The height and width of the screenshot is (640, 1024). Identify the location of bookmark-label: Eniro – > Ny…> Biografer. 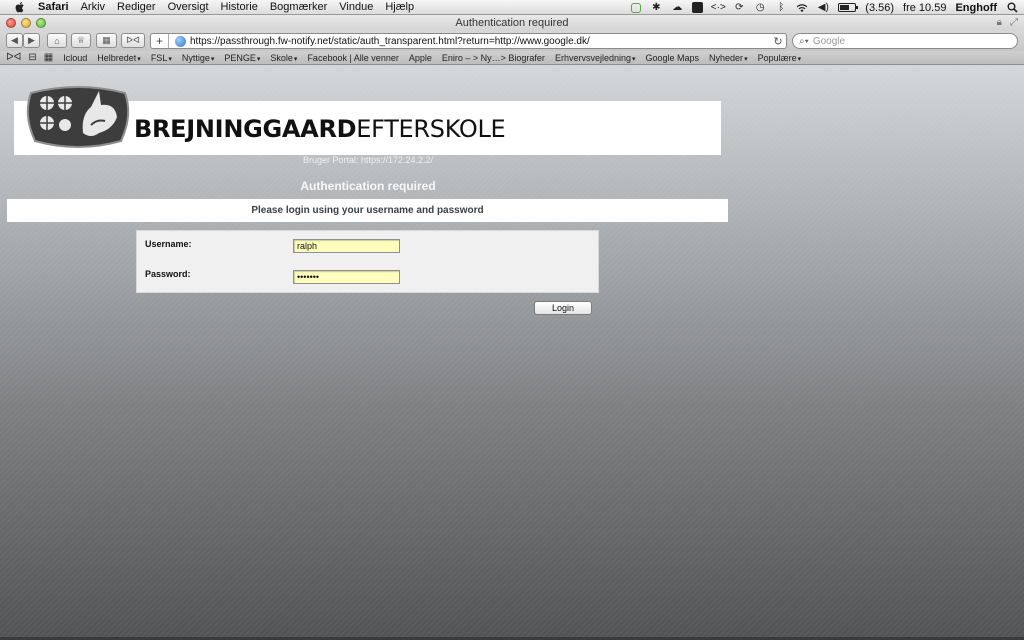
(493, 57).